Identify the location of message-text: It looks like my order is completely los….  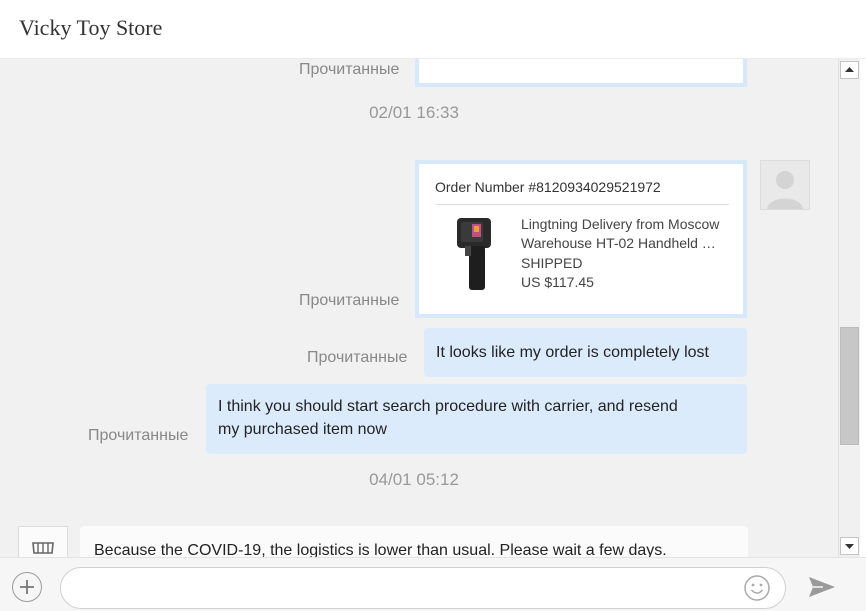
(572, 352).